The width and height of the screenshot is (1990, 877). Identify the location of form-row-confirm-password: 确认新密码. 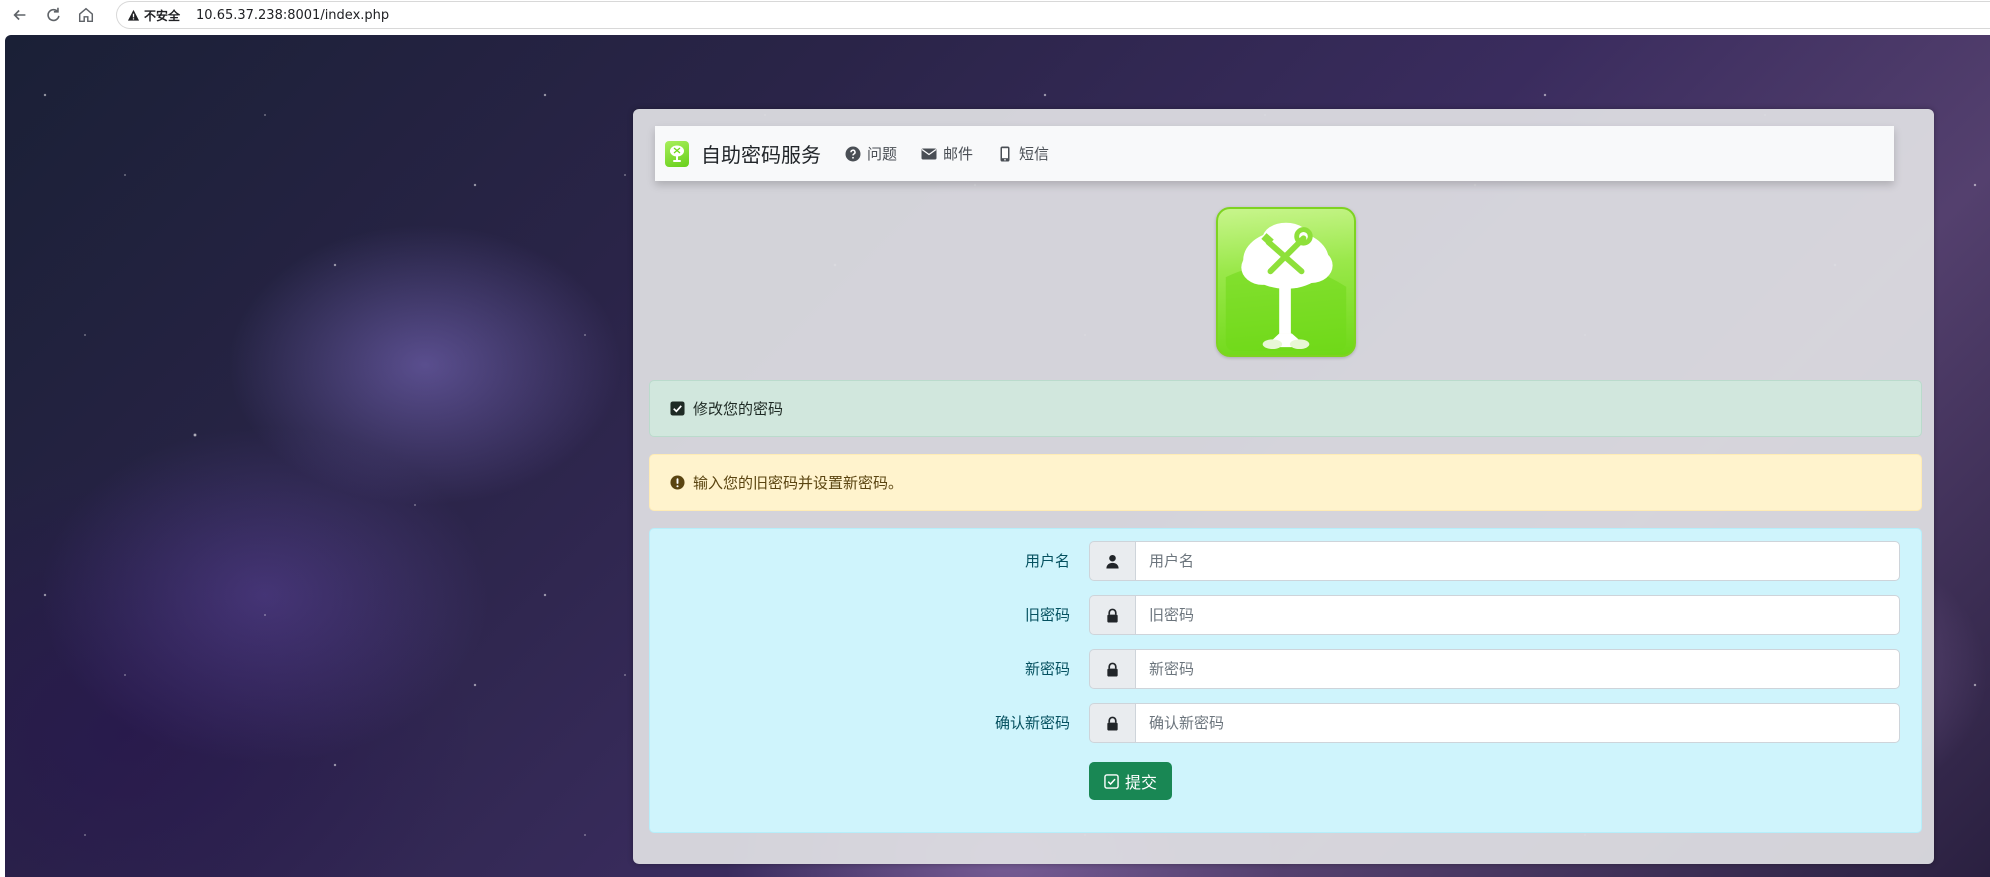
(1285, 723).